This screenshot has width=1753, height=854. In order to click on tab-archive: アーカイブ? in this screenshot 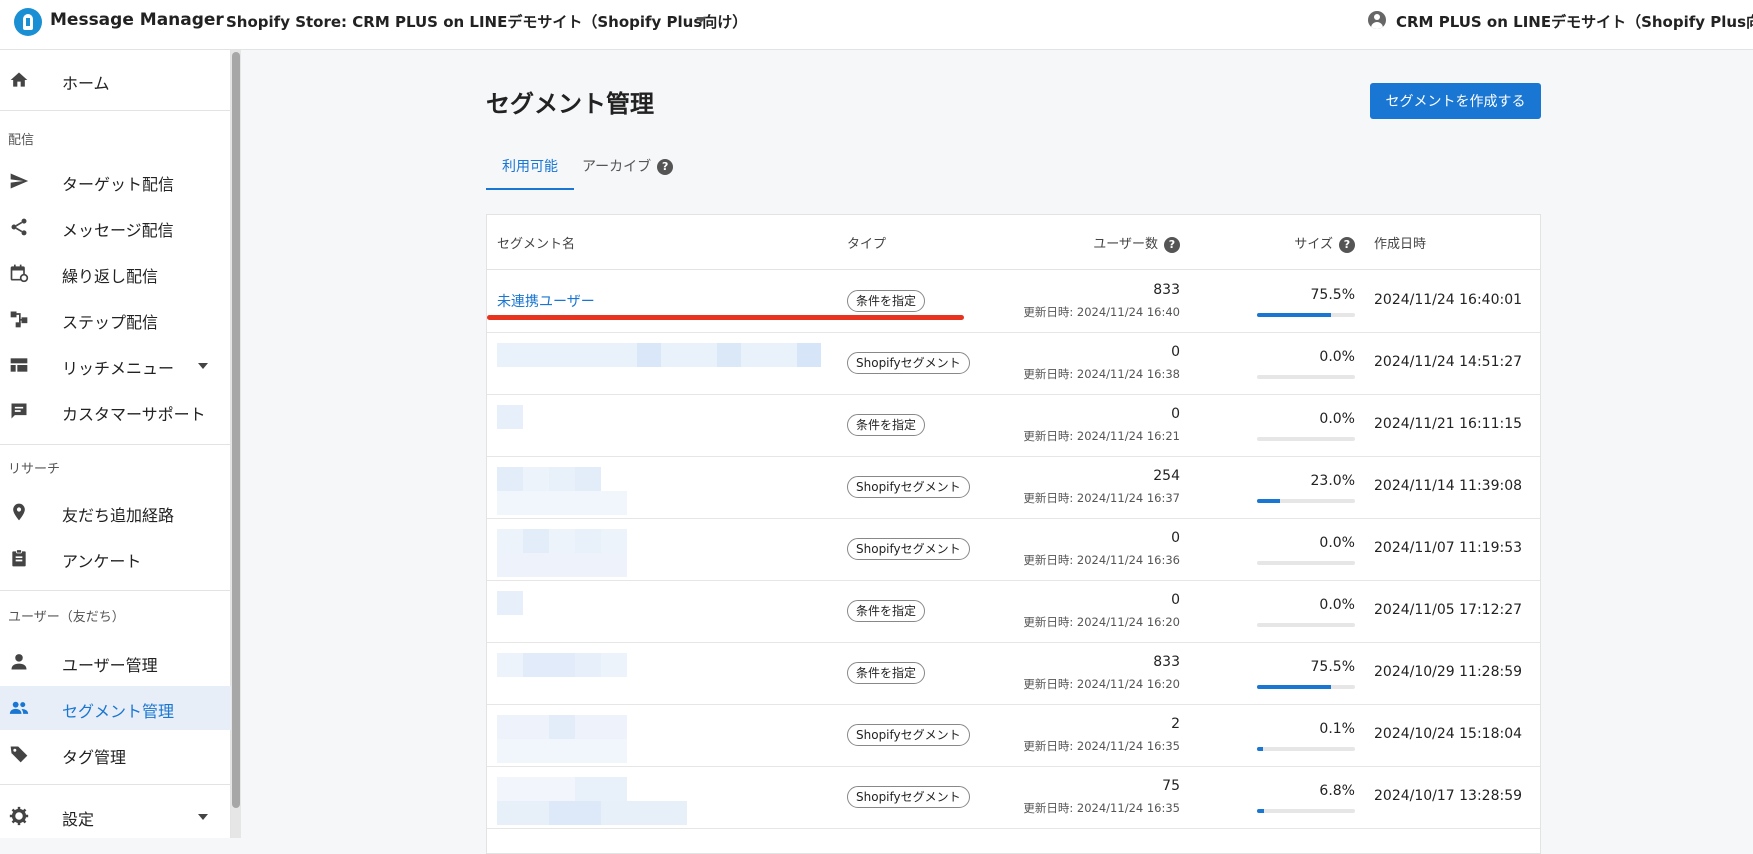, I will do `click(632, 173)`.